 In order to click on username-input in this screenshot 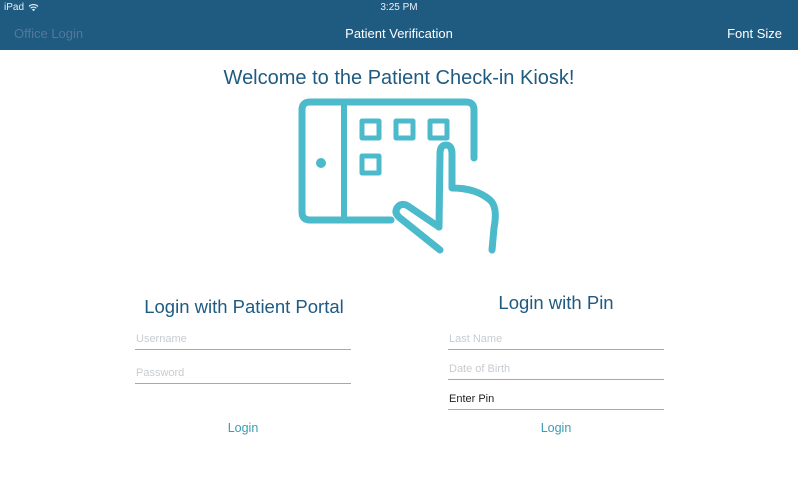, I will do `click(243, 339)`.